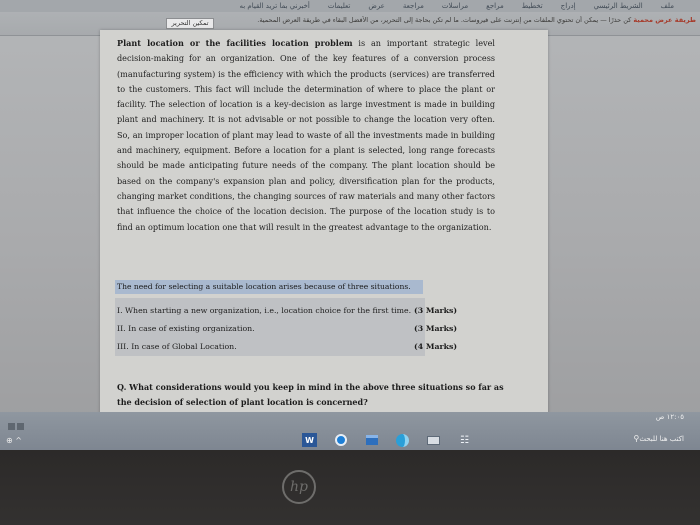 The width and height of the screenshot is (700, 525). Describe the element at coordinates (177, 346) in the screenshot. I see `situation-text: III. In case of Global Location.` at that location.